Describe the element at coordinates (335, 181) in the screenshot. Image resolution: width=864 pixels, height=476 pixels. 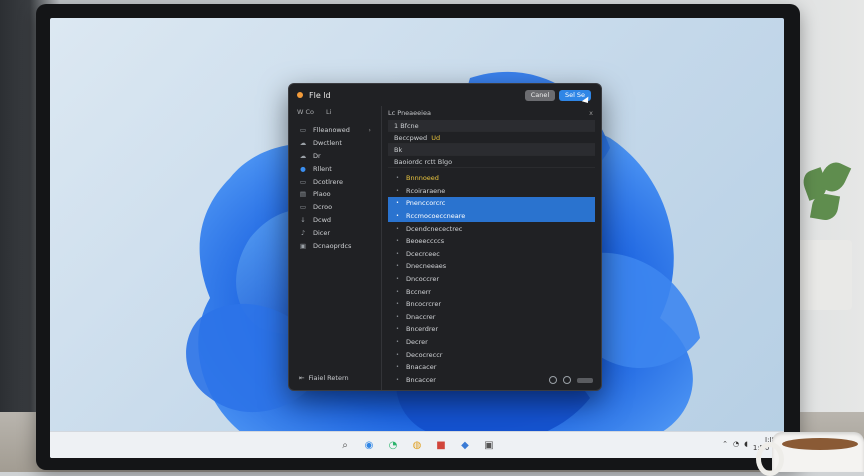
I see `sidebar-item: ▭ Dcotlrere` at that location.